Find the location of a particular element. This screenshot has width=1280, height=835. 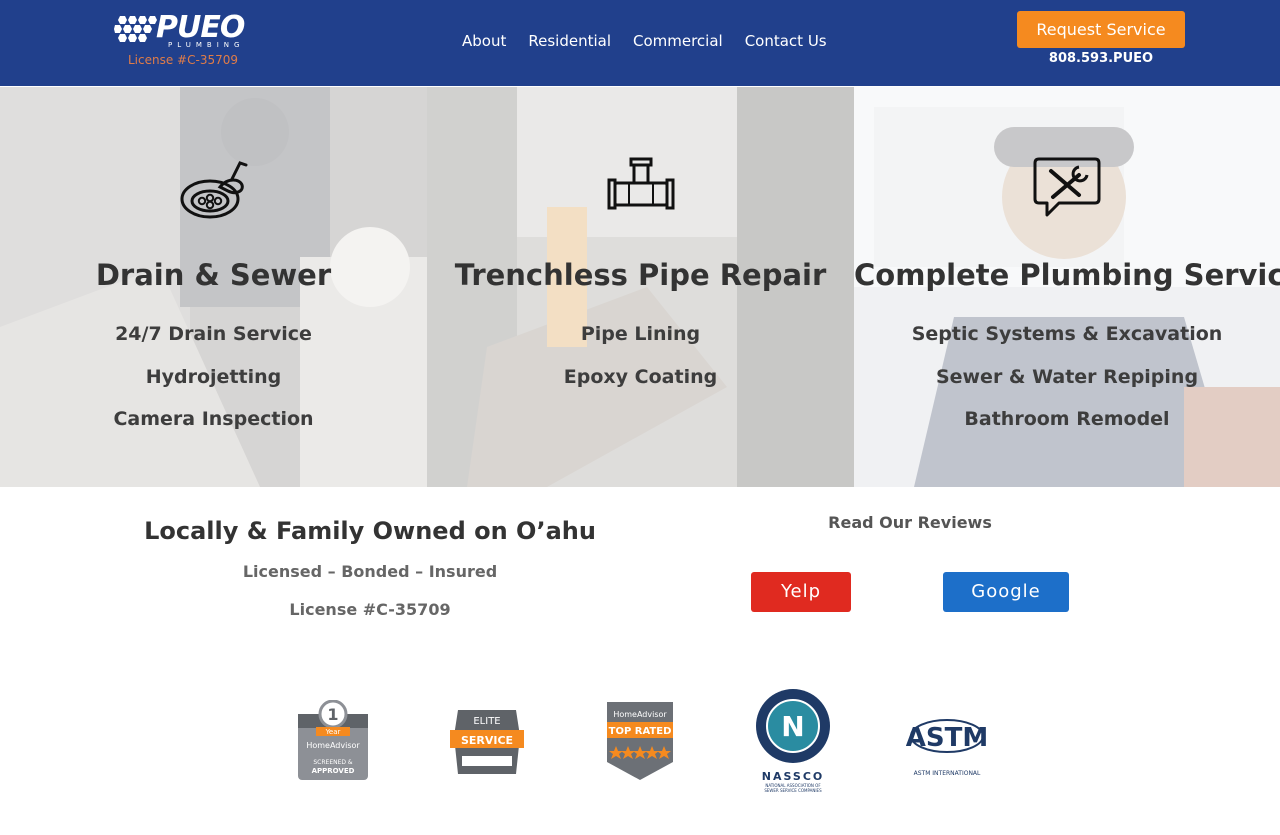

astm-international-text: ASTM INTERNATIONAL is located at coordinates (947, 773).